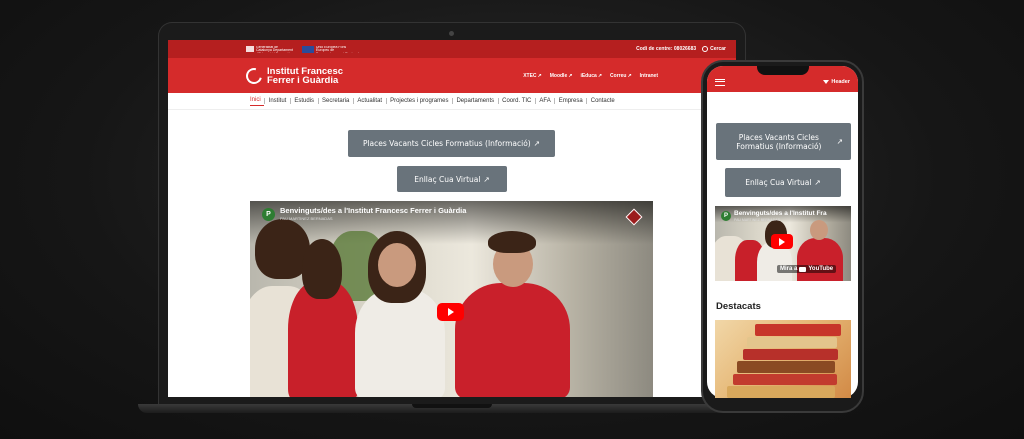  I want to click on watch-on-label: Mira a, so click(789, 269).